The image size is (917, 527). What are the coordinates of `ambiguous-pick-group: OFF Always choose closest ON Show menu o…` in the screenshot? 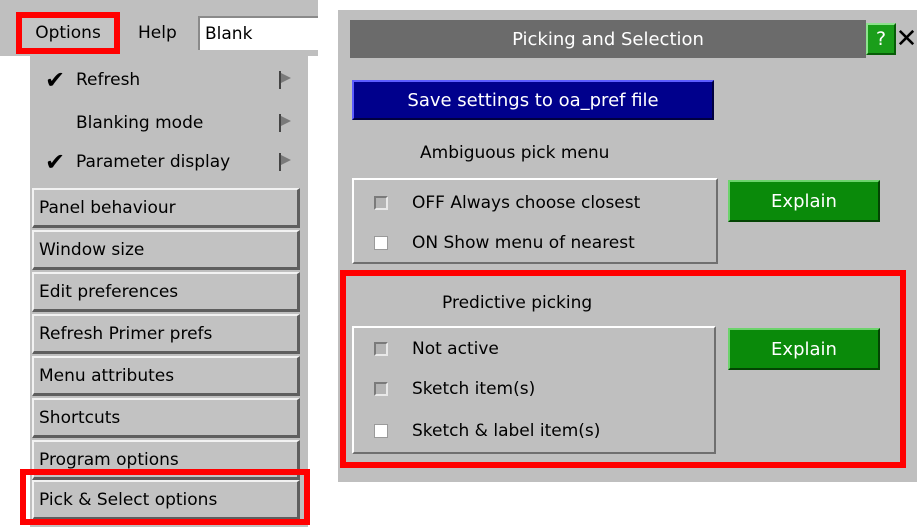 It's located at (535, 221).